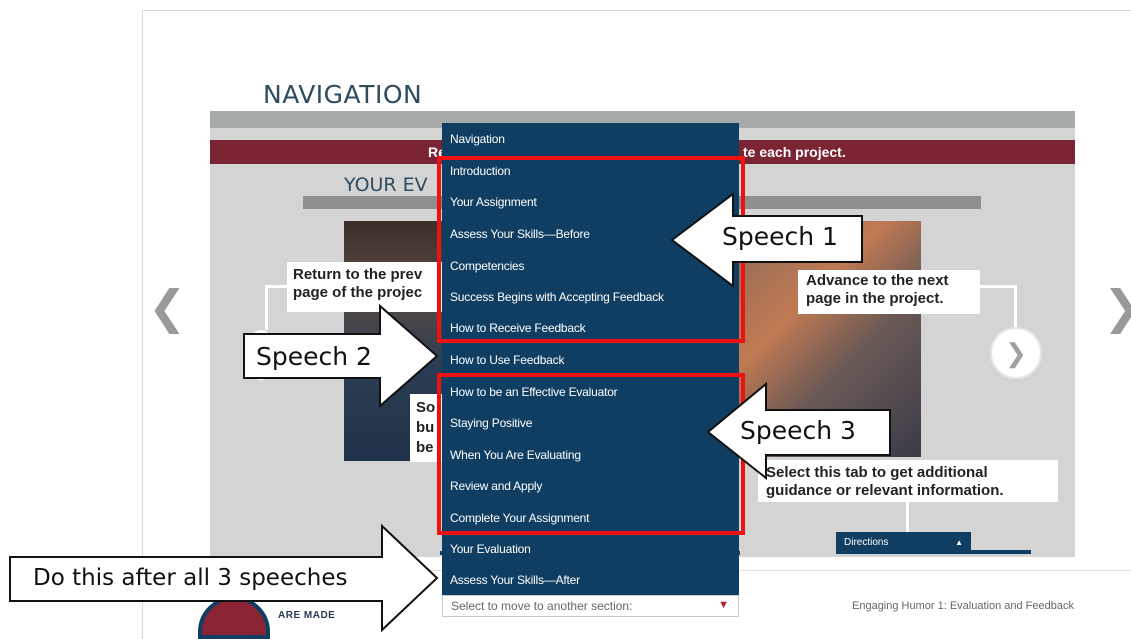 Image resolution: width=1131 pixels, height=639 pixels. What do you see at coordinates (798, 430) in the screenshot?
I see `speech-3-label: Speech 3` at bounding box center [798, 430].